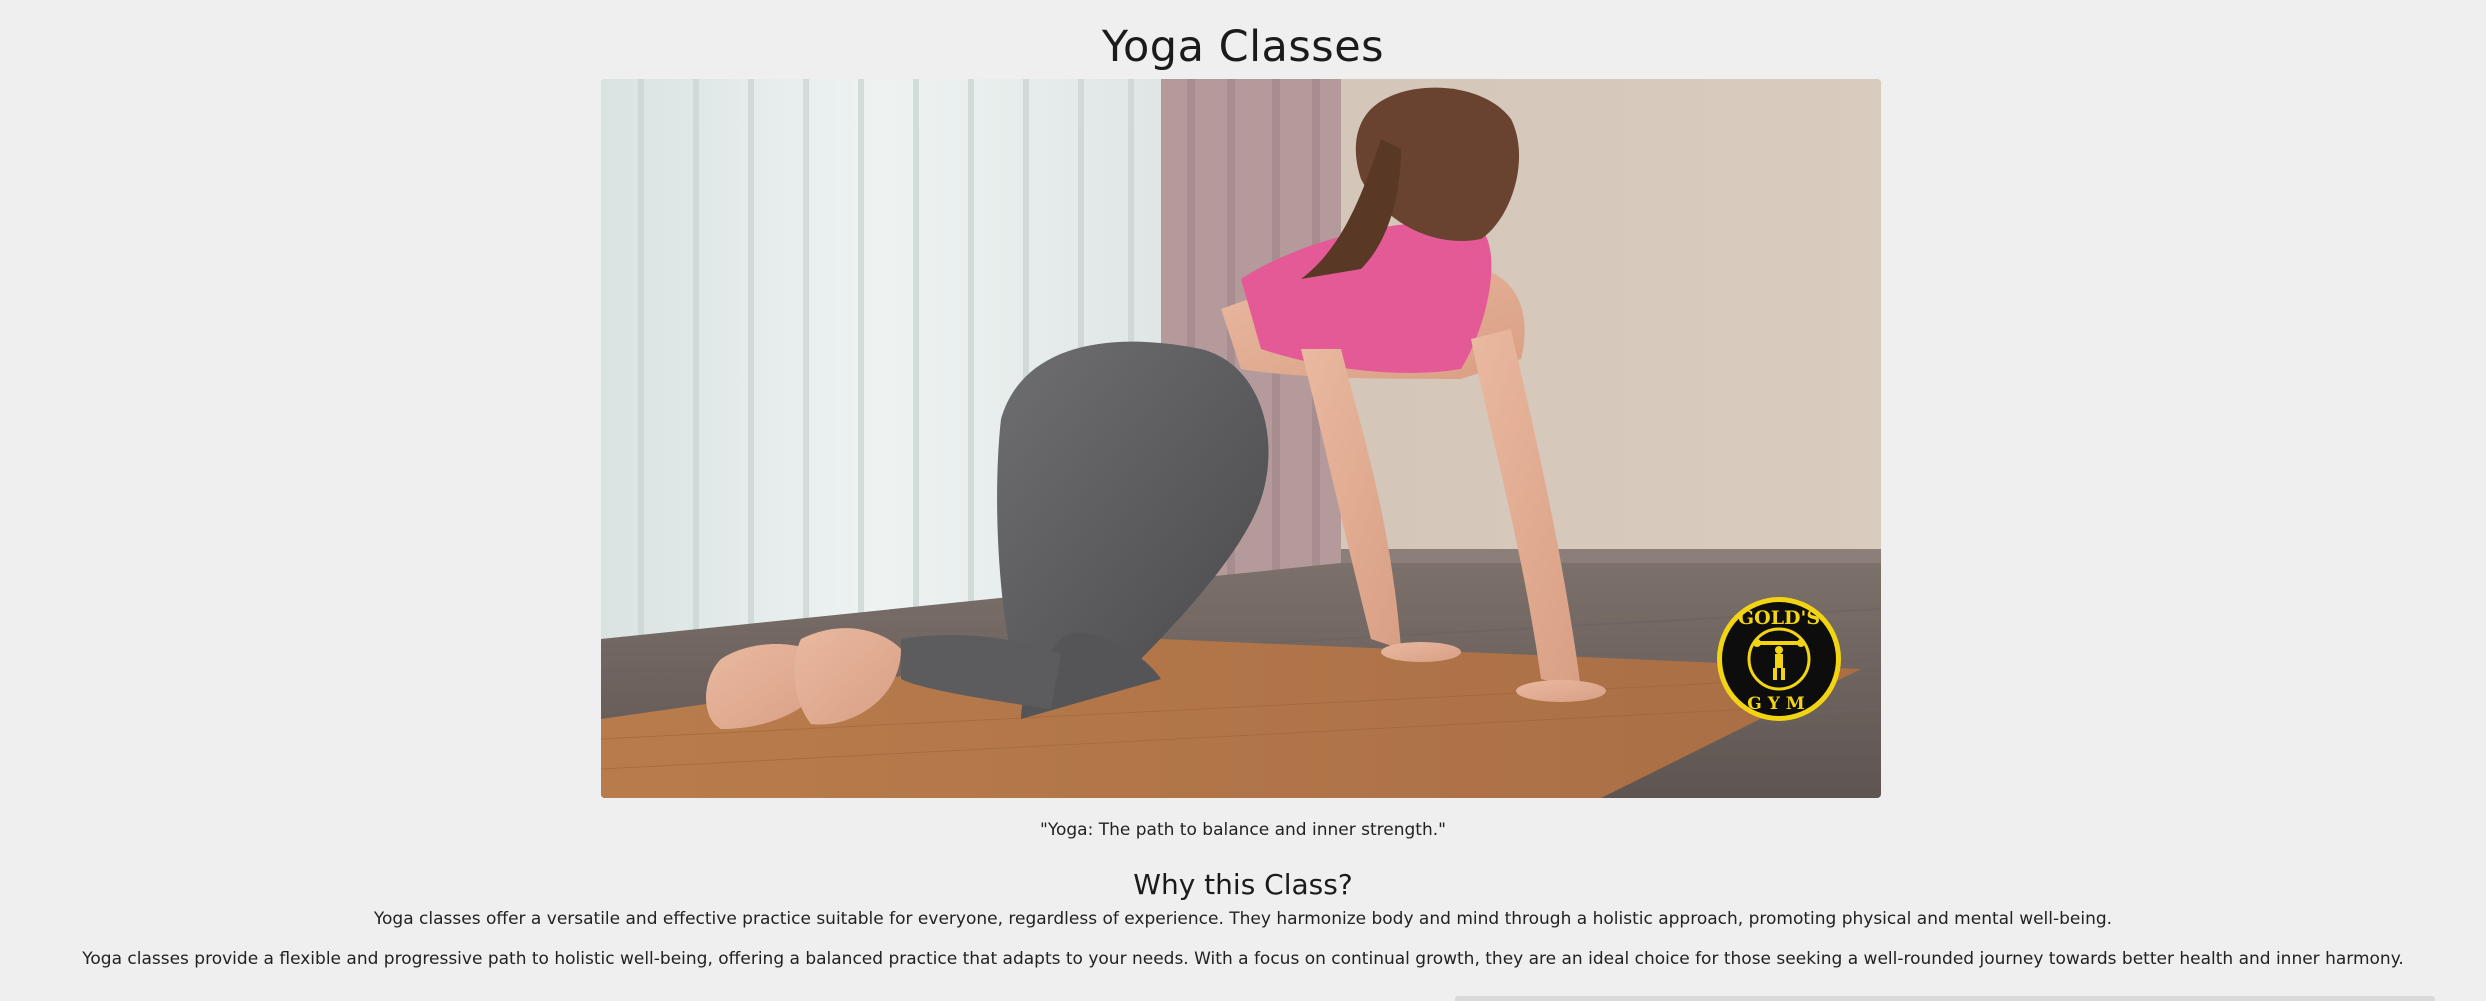 The image size is (2486, 1001). Describe the element at coordinates (1779, 659) in the screenshot. I see `golds-gym-logo: GOLD'S GYM` at that location.